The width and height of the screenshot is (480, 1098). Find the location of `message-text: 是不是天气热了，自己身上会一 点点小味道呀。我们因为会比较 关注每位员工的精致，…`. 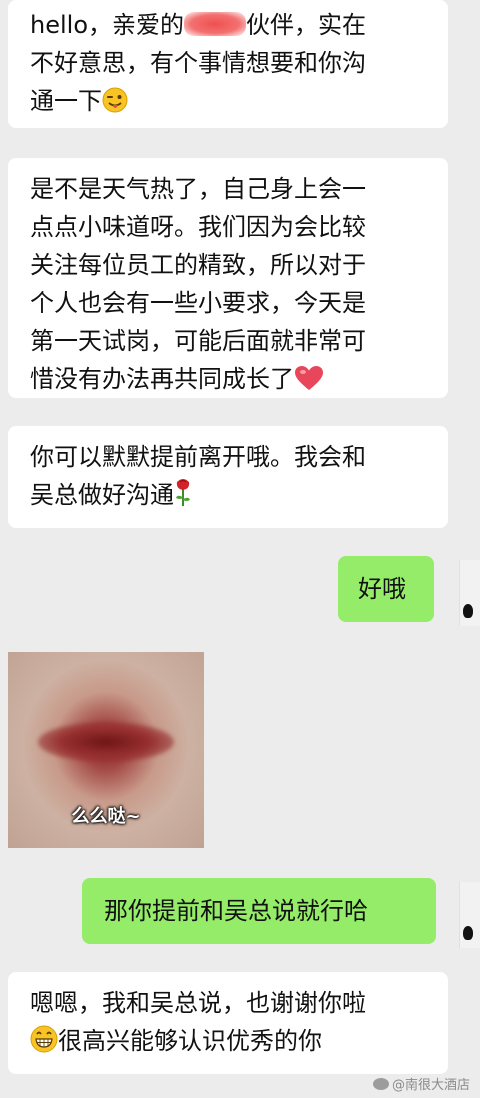

message-text: 是不是天气热了，自己身上会一 点点小味道呀。我们因为会比较 关注每位员工的精致，… is located at coordinates (198, 284).